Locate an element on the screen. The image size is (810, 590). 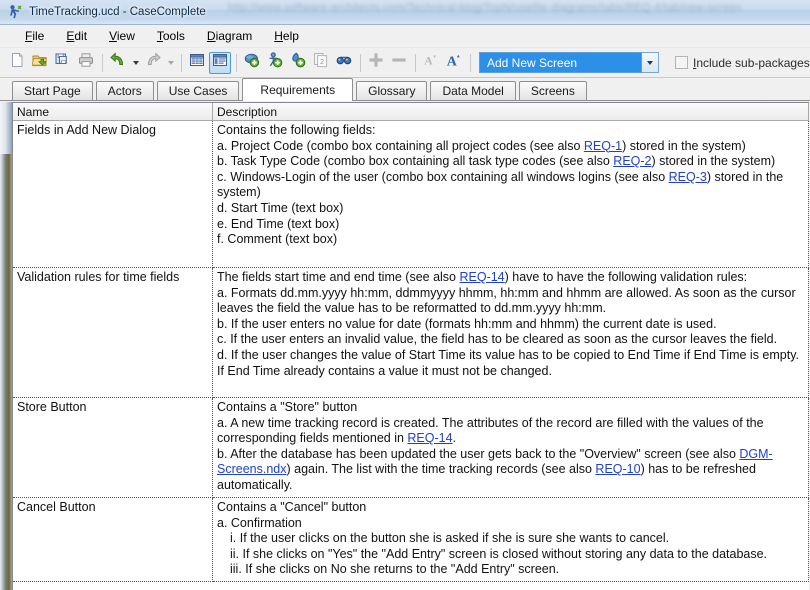
menu-edit: Edit is located at coordinates (76, 36).